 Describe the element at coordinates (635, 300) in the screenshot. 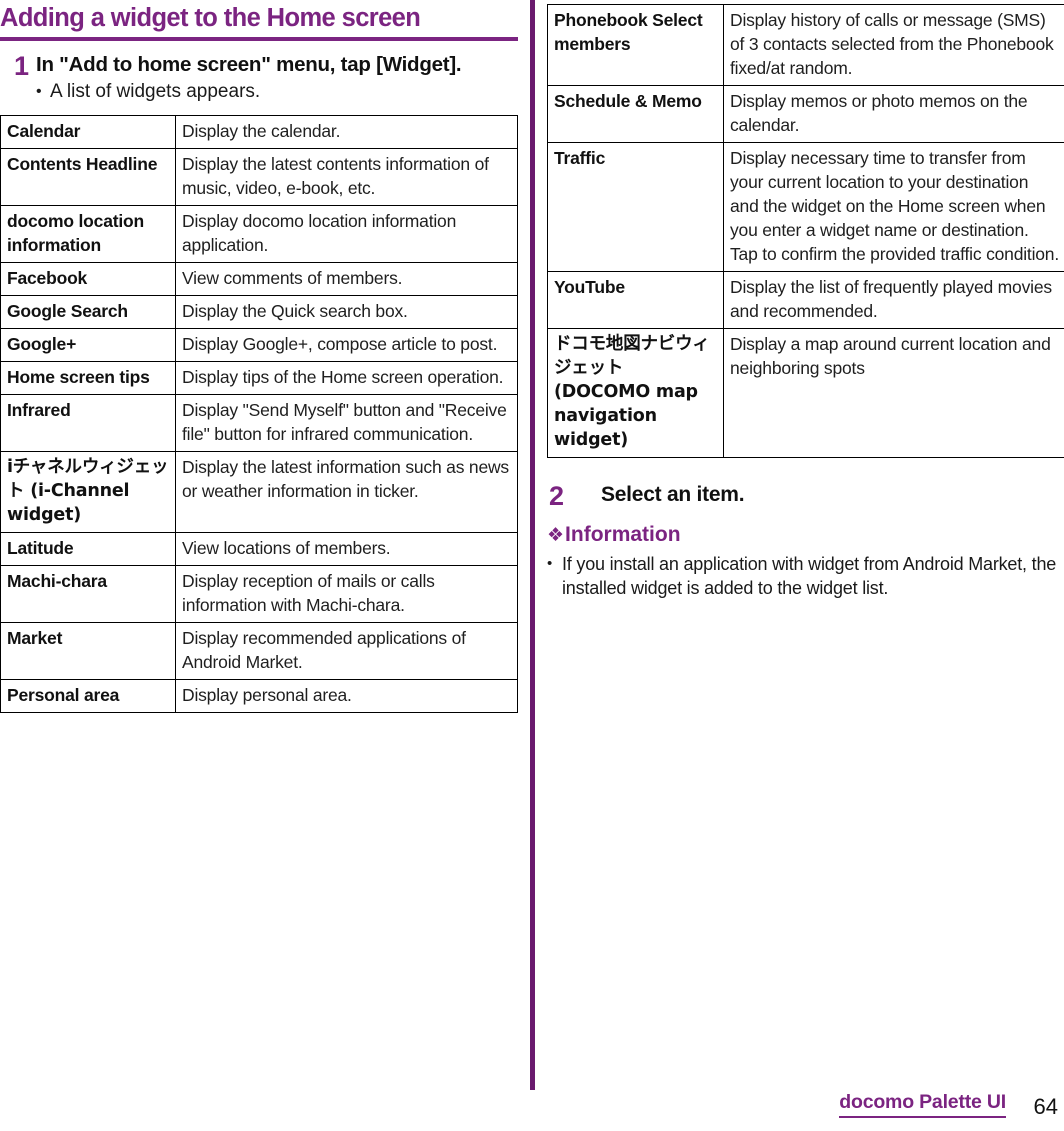

I see `widget-name: YouTube` at that location.